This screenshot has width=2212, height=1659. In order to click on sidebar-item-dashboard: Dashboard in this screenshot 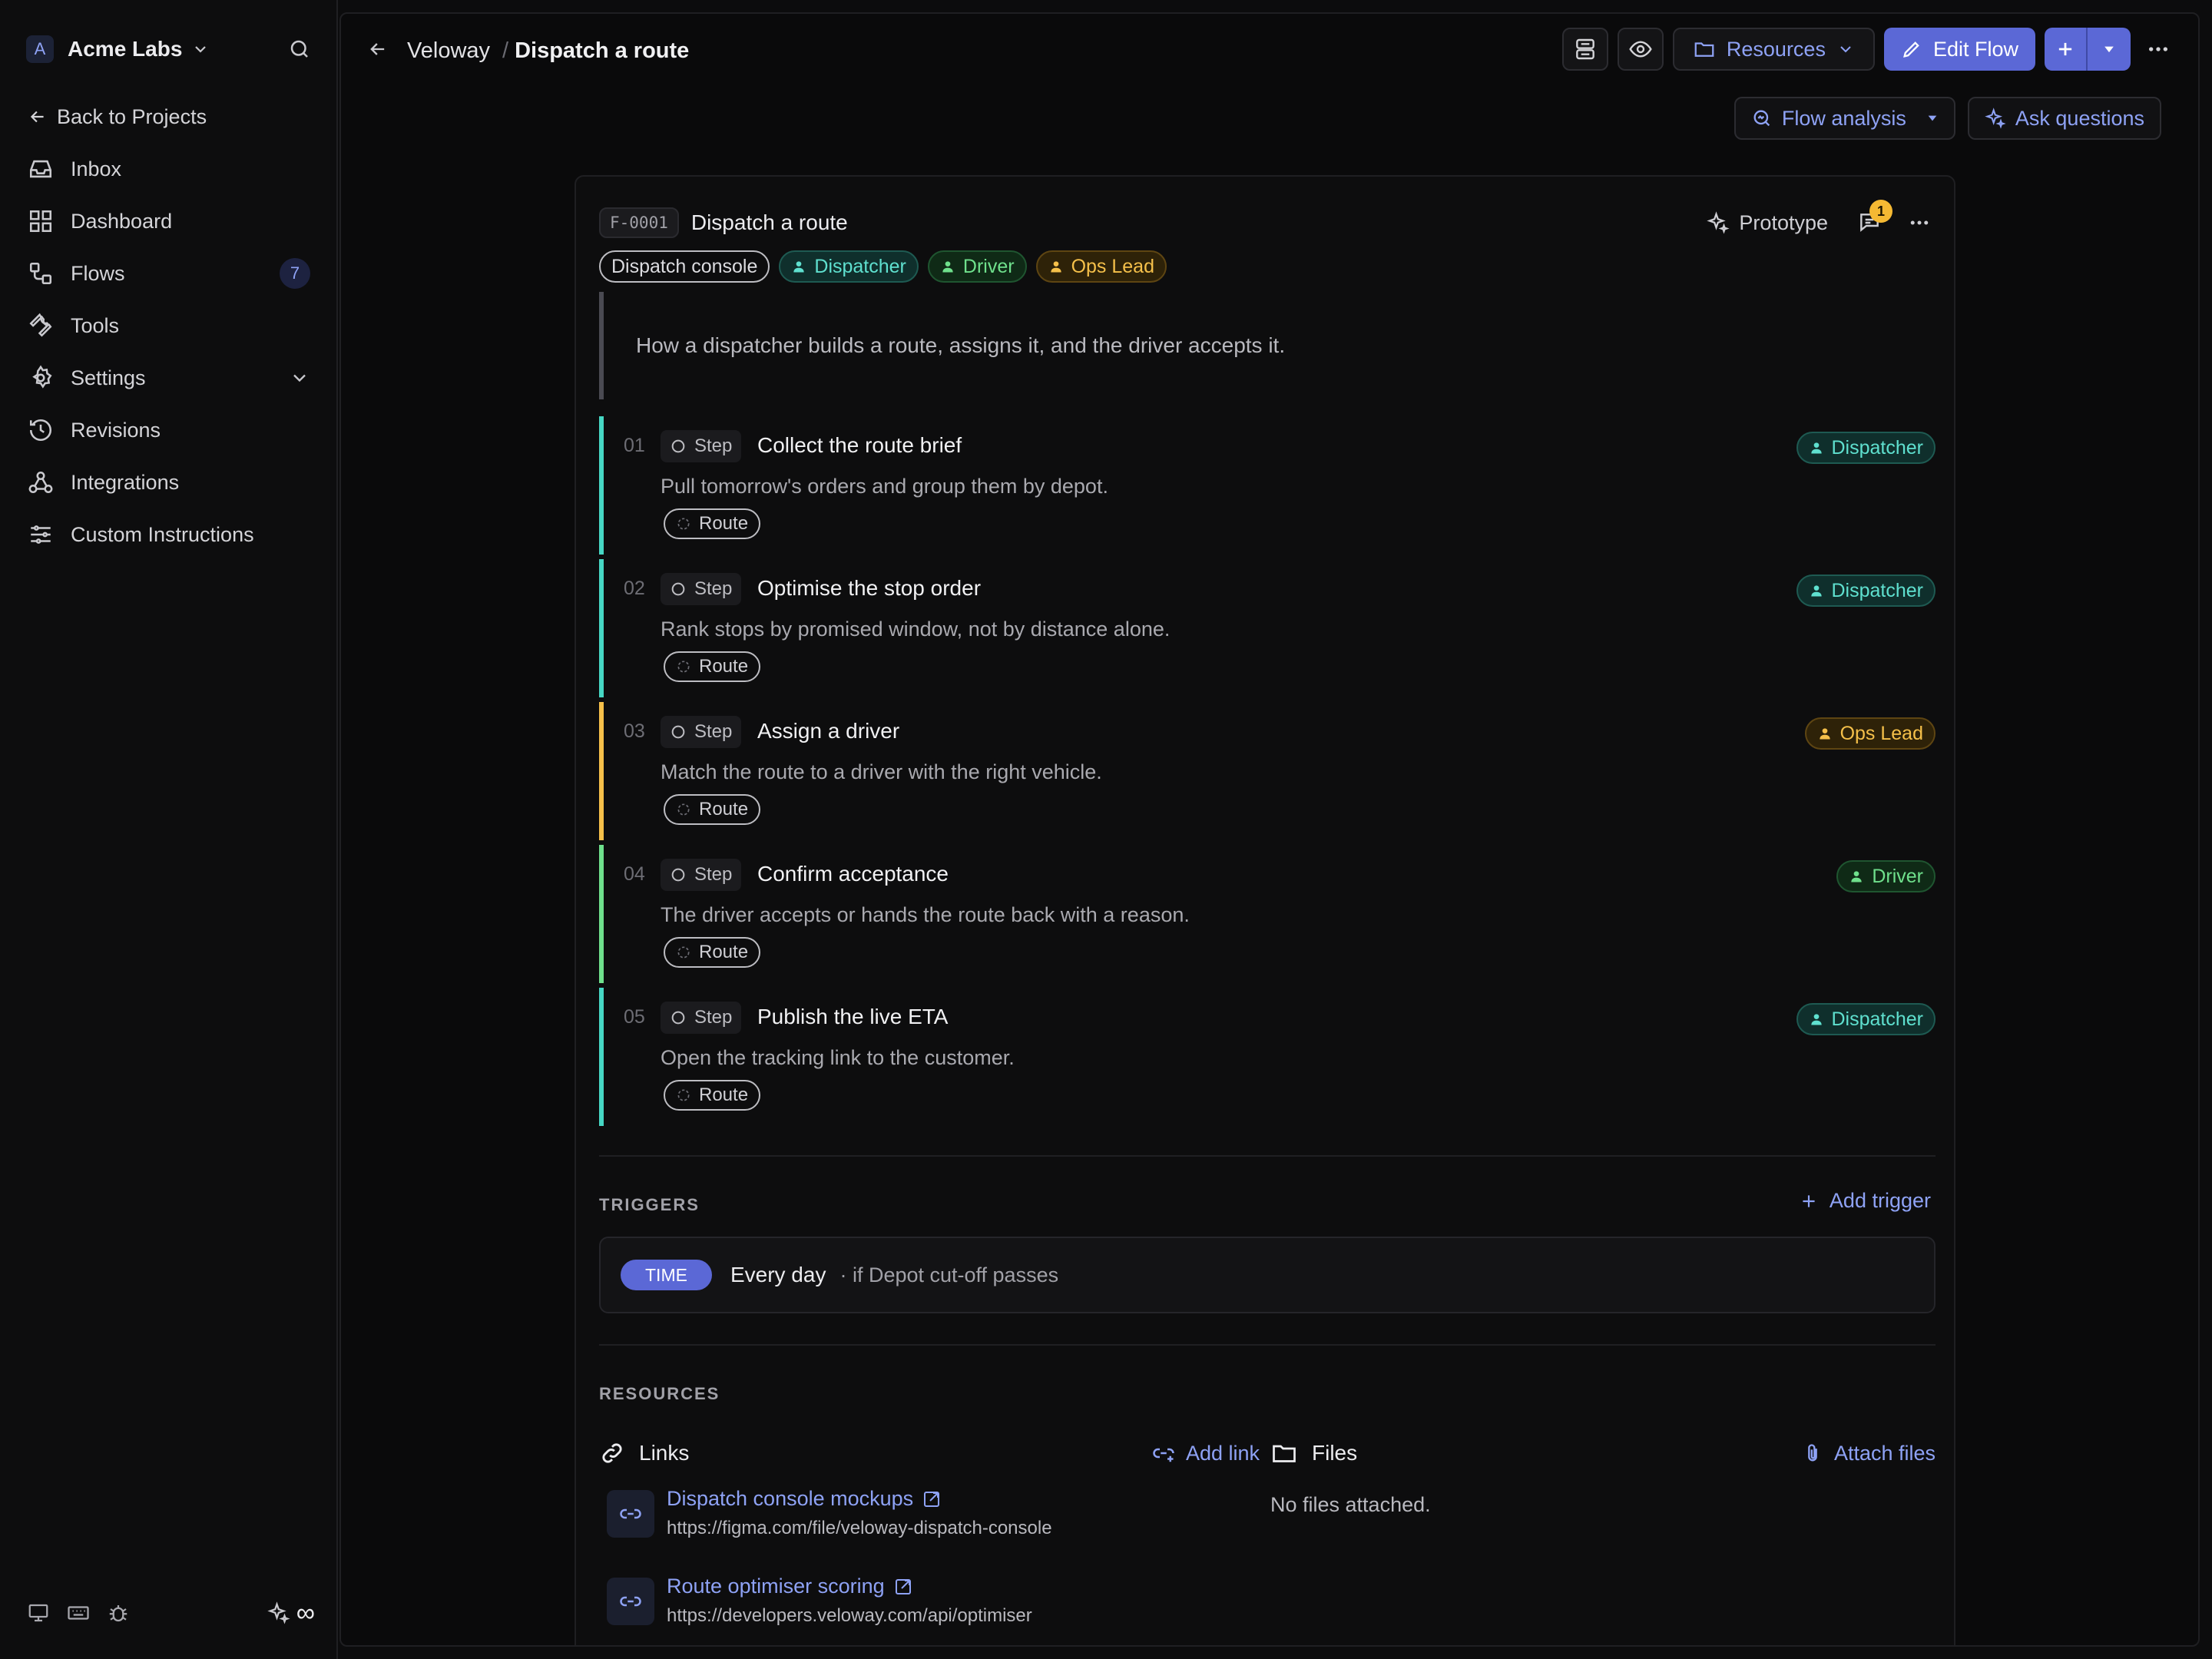, I will do `click(172, 221)`.